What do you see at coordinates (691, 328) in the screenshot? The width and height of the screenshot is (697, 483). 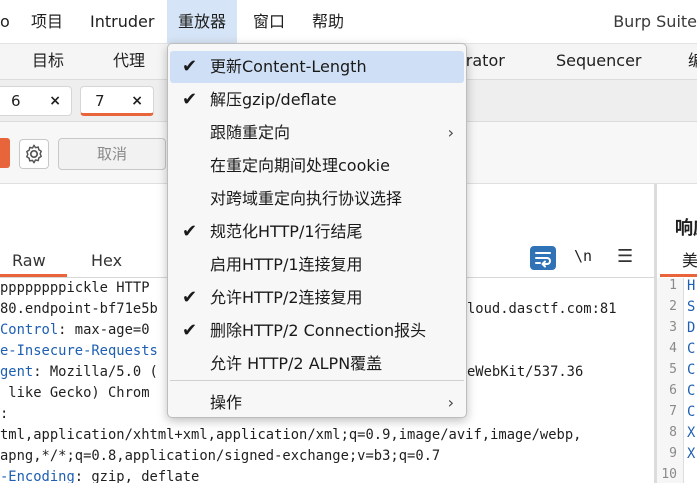 I see `response-line: D` at bounding box center [691, 328].